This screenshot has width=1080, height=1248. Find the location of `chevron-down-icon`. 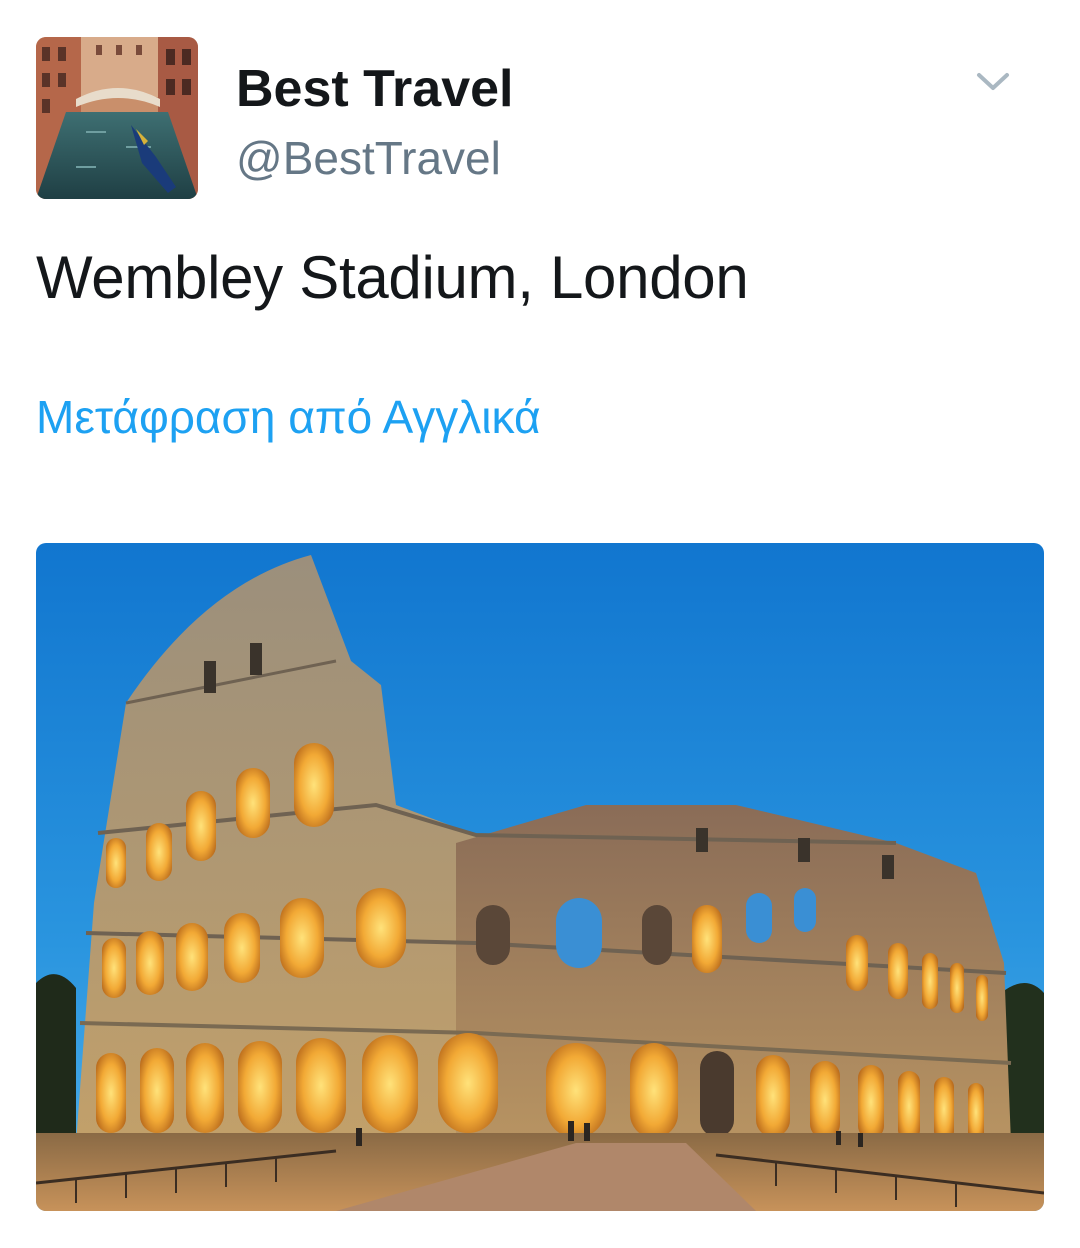

chevron-down-icon is located at coordinates (993, 81).